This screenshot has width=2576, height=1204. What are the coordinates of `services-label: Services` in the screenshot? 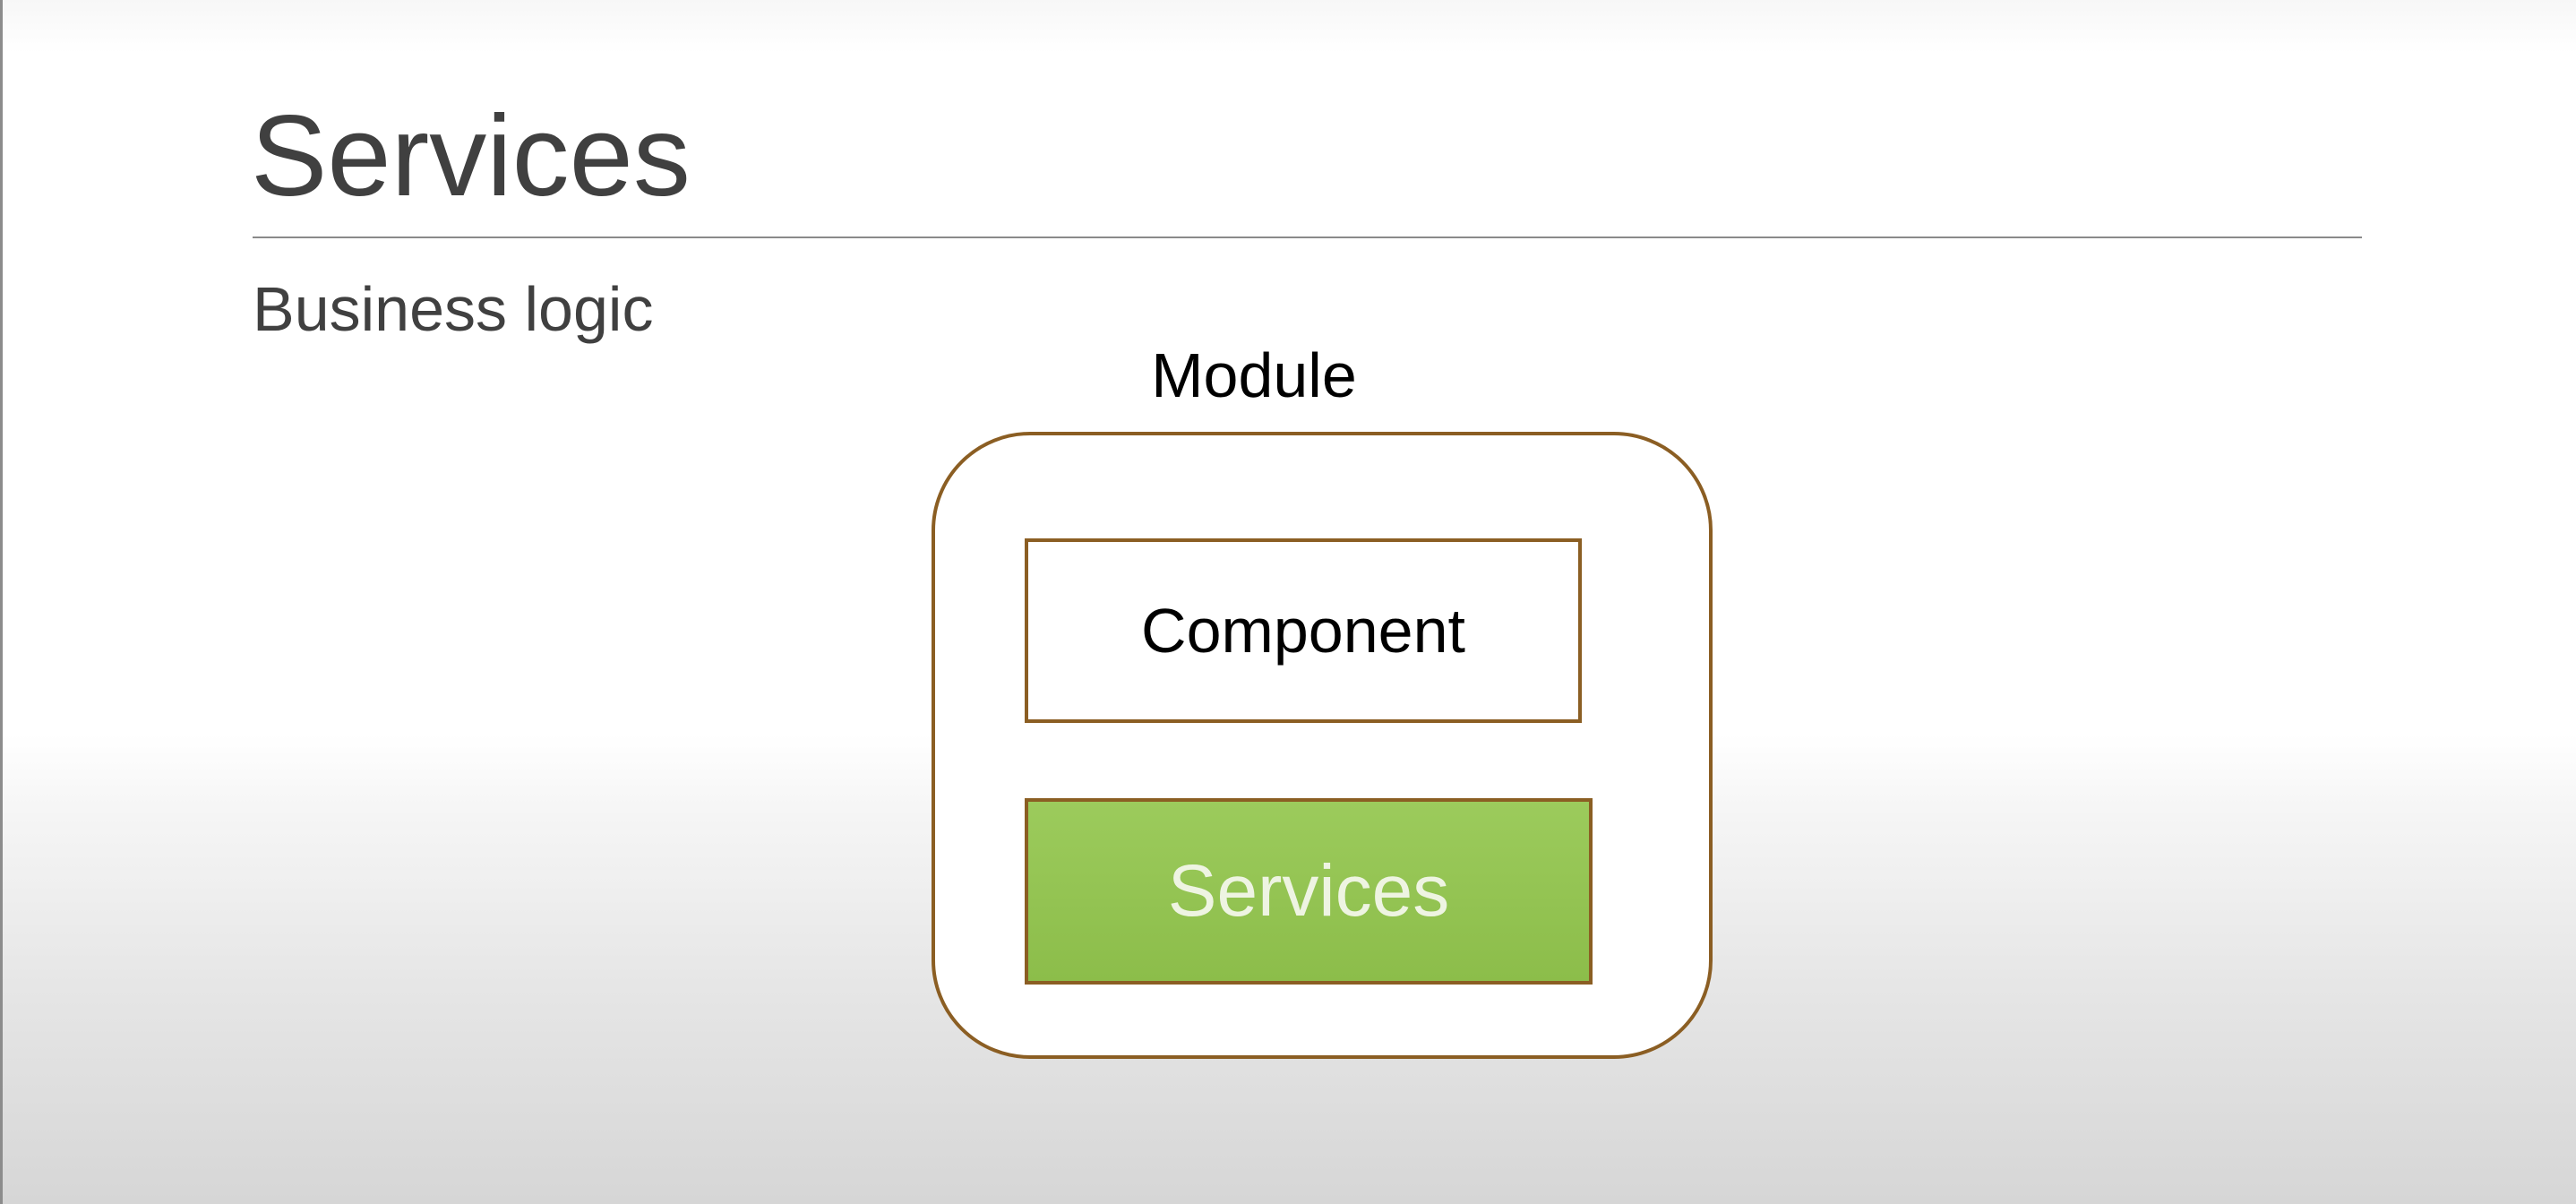 It's located at (1308, 891).